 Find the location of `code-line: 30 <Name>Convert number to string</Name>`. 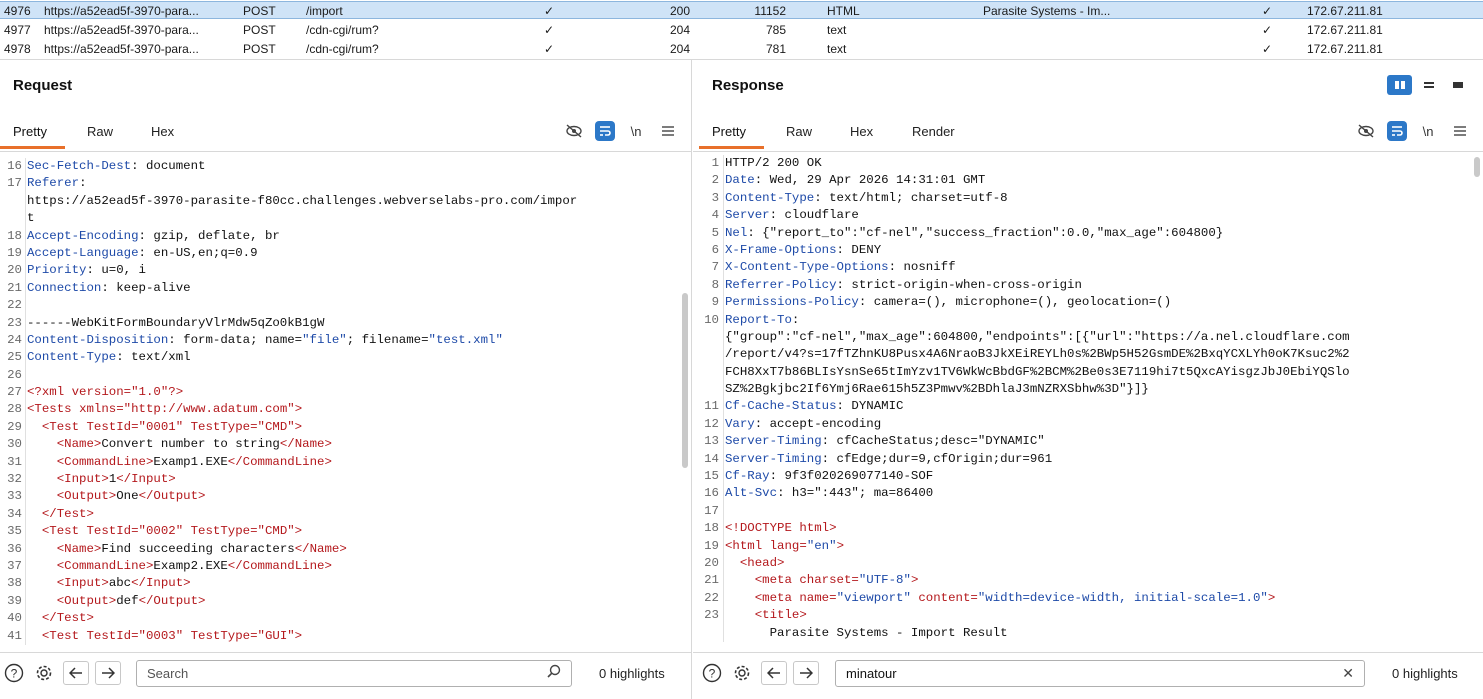

code-line: 30 <Name>Convert number to string</Name> is located at coordinates (338, 445).